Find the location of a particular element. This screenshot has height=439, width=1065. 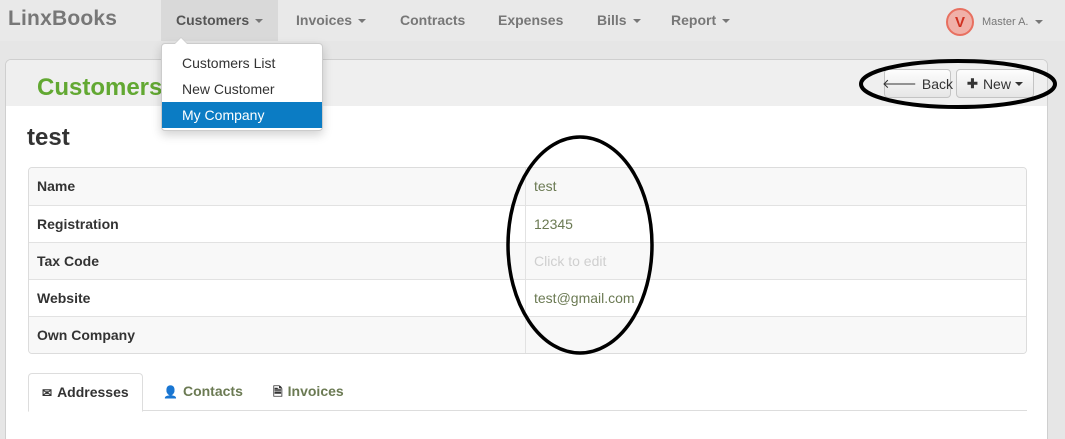

new-button: ✚ New is located at coordinates (995, 83).